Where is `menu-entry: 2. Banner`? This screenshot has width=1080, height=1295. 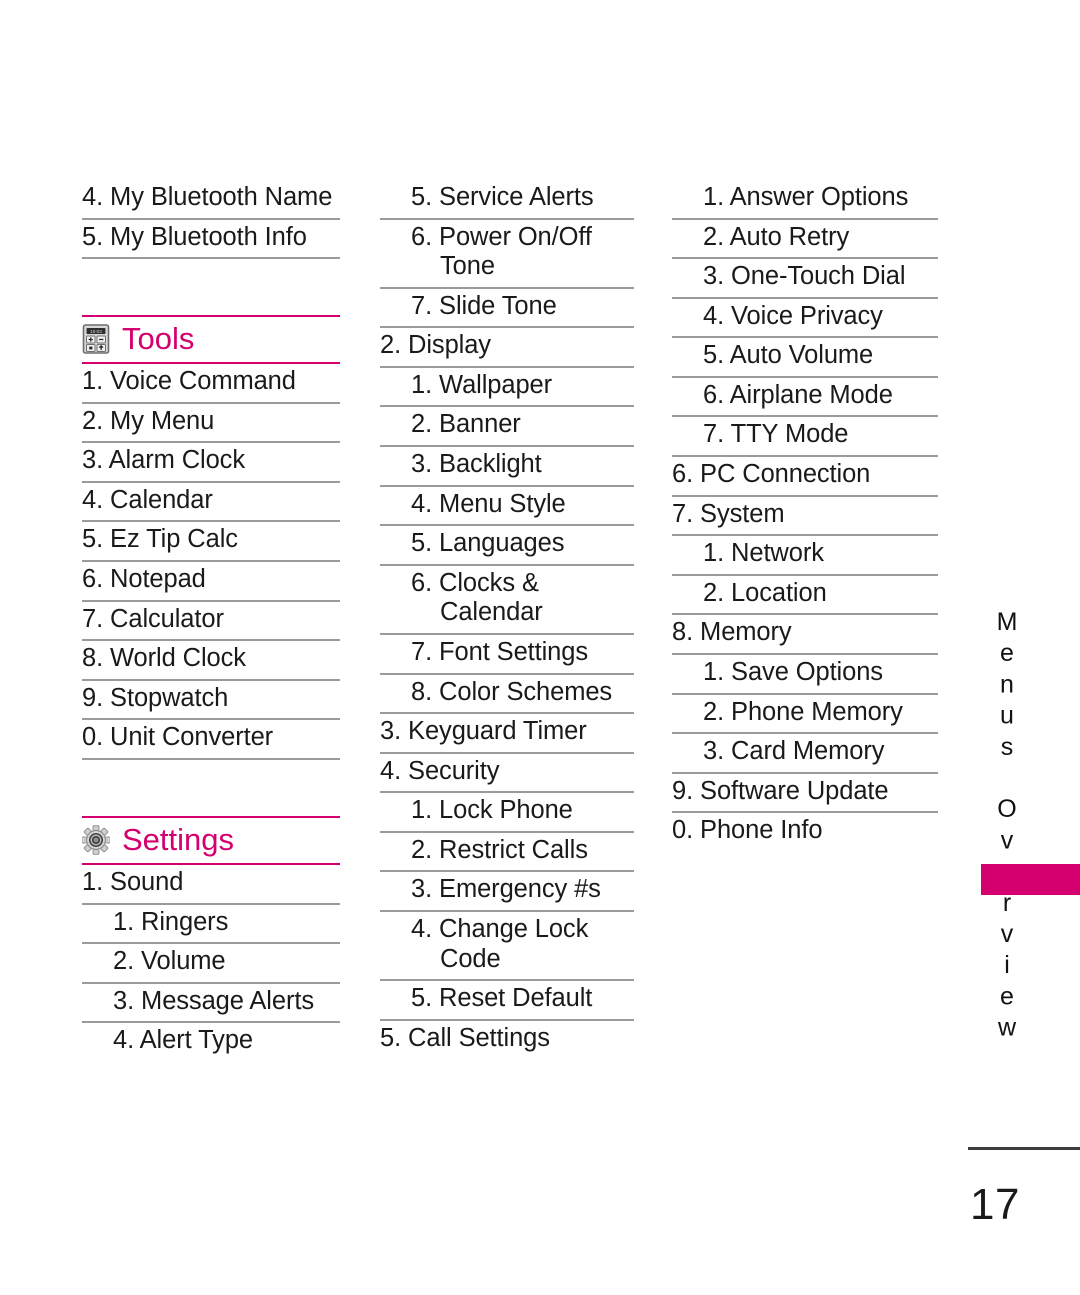 menu-entry: 2. Banner is located at coordinates (507, 427).